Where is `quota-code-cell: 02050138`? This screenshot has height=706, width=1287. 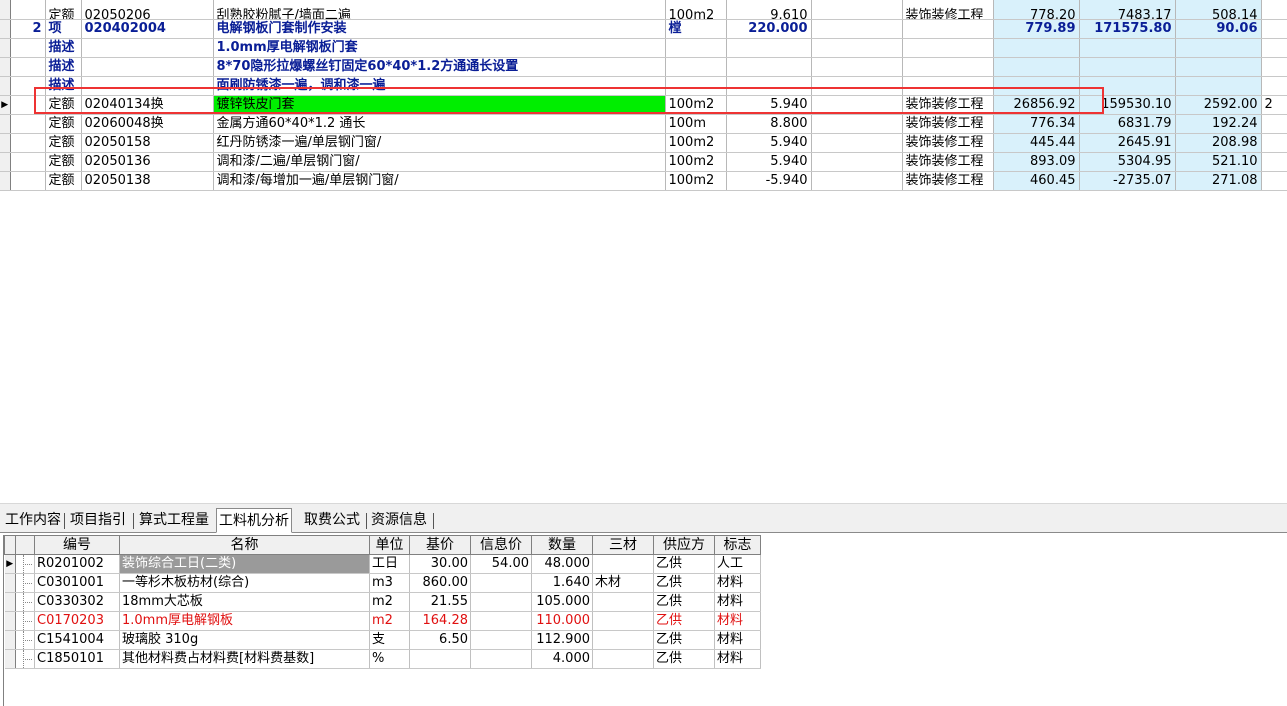 quota-code-cell: 02050138 is located at coordinates (147, 181).